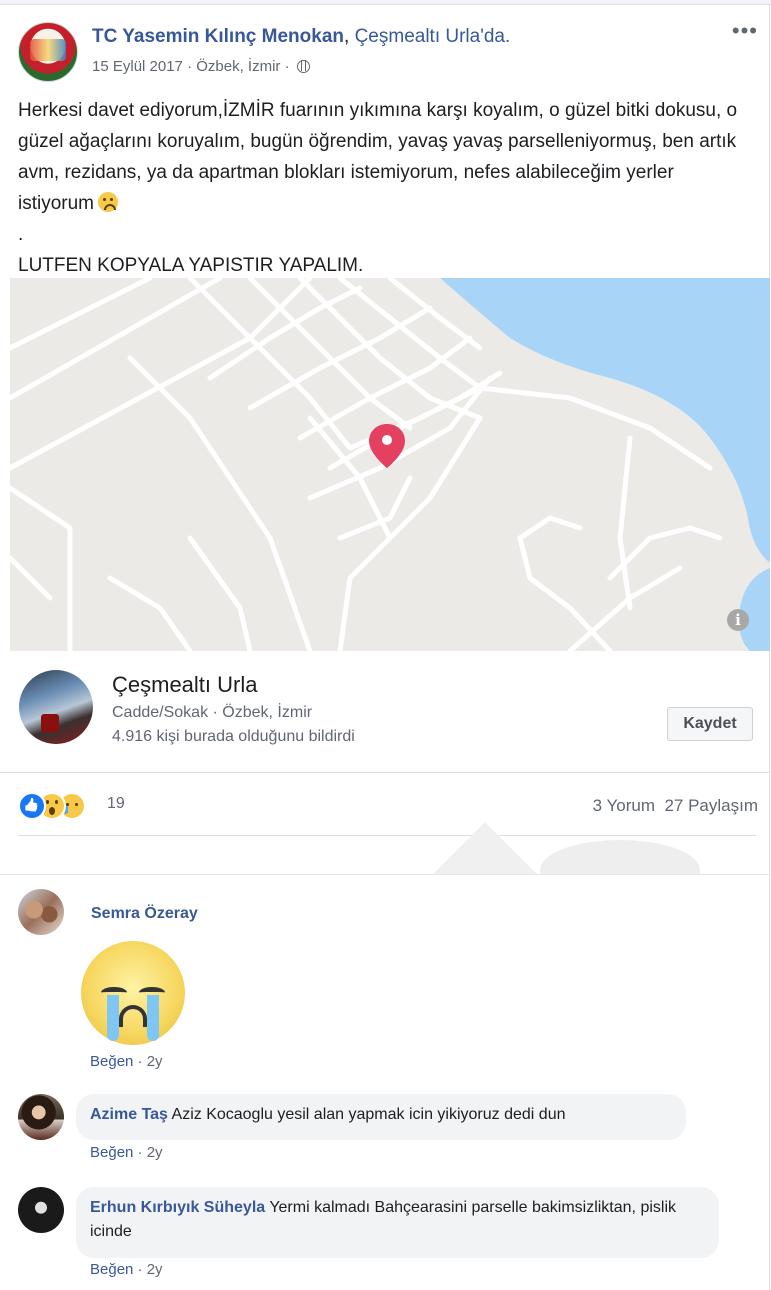 Image resolution: width=771 pixels, height=1290 pixels. Describe the element at coordinates (233, 736) in the screenshot. I see `place-checkins: 4.916 kişi burada olduğunu bildirdi` at that location.